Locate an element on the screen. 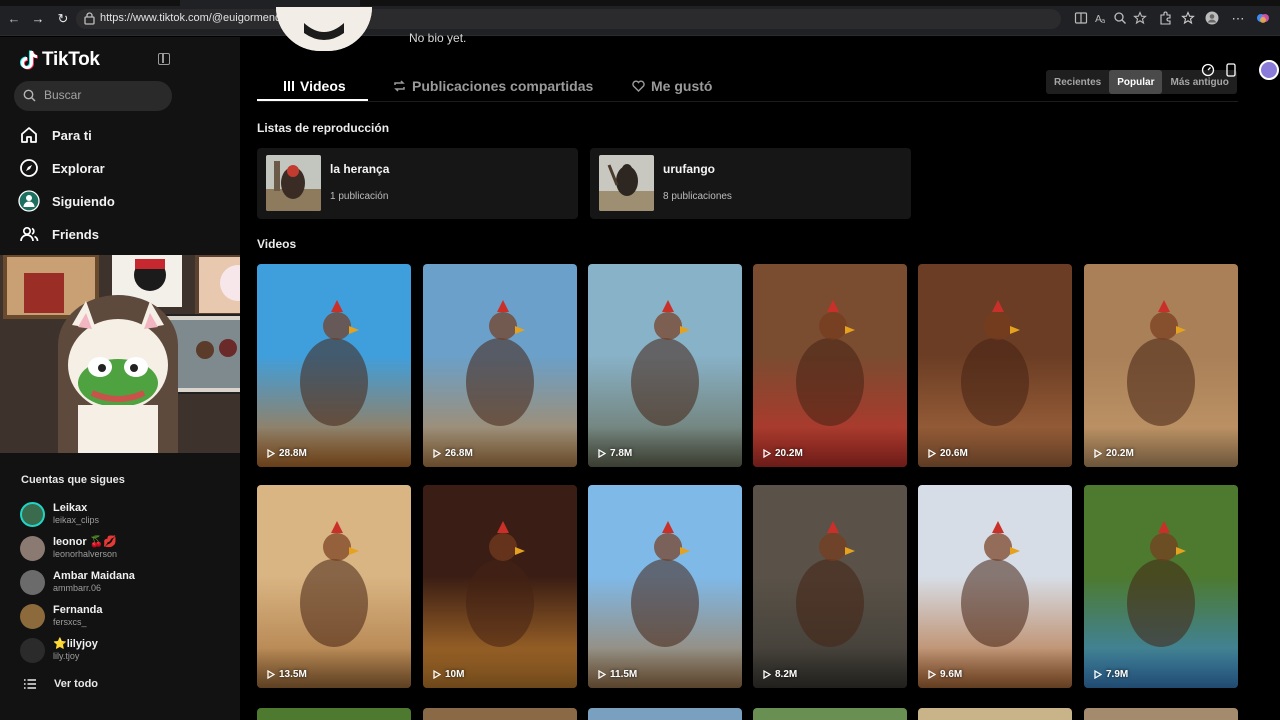 The image size is (1280, 720). copilot-icon is located at coordinates (1263, 18).